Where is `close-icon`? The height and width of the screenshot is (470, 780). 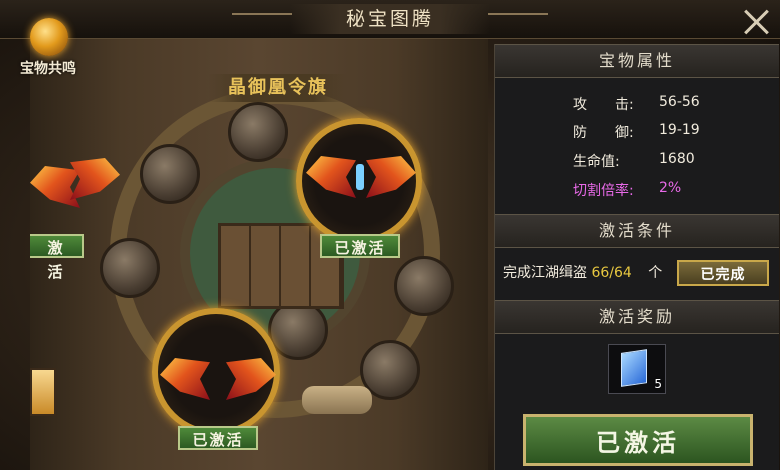
close-icon is located at coordinates (757, 21).